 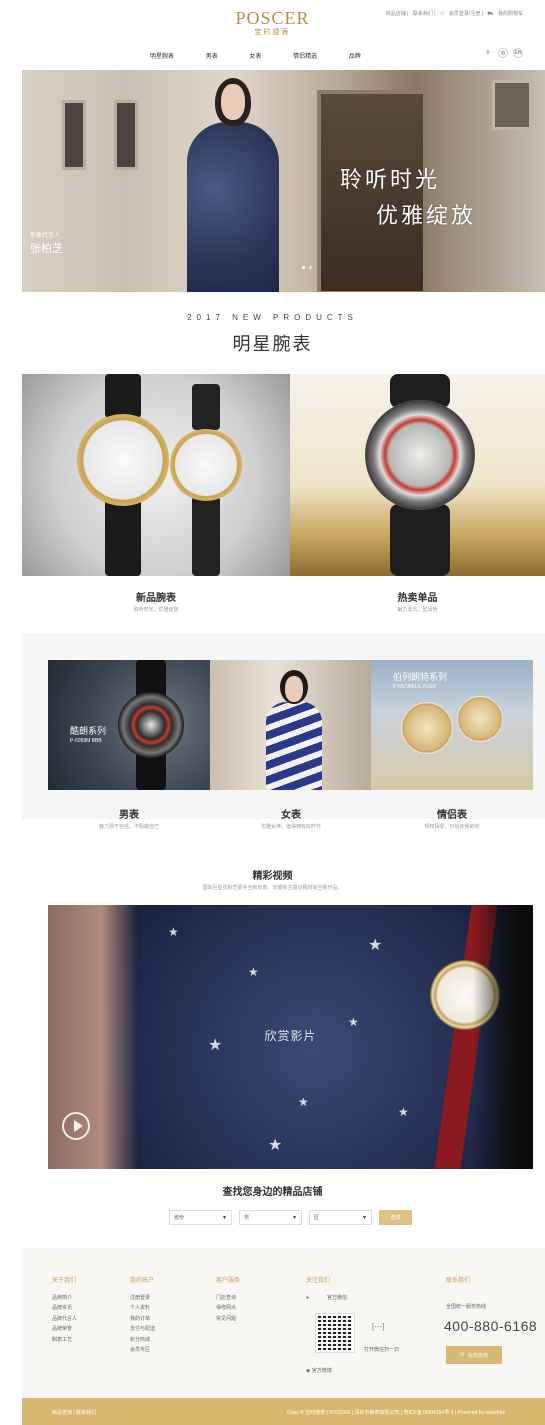 What do you see at coordinates (255, 55) in the screenshot?
I see `nav-item-womens: 女表` at bounding box center [255, 55].